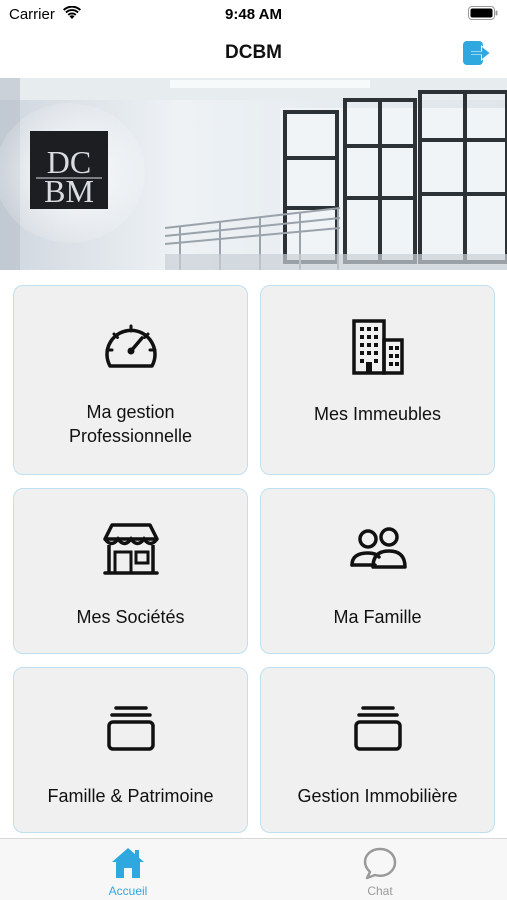  What do you see at coordinates (130, 424) in the screenshot?
I see `tile-label: Ma gestion Professionnelle` at bounding box center [130, 424].